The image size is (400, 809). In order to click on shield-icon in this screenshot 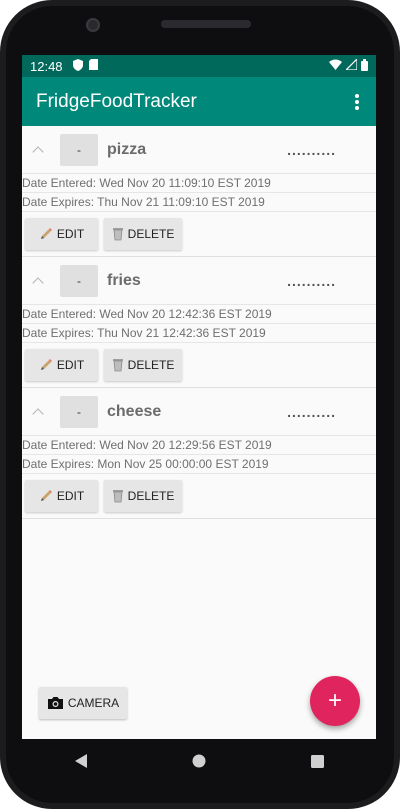, I will do `click(77, 66)`.